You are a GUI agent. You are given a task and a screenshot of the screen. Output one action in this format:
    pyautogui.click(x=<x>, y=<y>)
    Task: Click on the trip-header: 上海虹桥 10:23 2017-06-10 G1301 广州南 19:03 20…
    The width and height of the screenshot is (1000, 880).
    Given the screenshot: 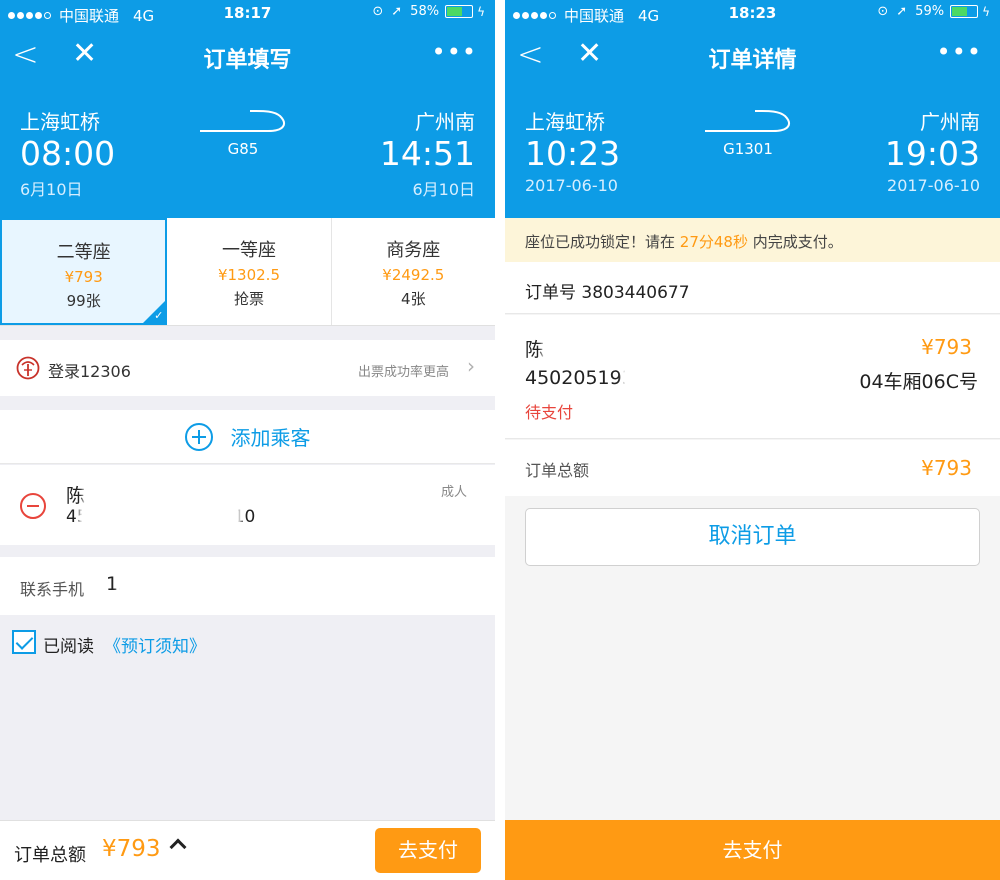 What is the action you would take?
    pyautogui.click(x=752, y=152)
    